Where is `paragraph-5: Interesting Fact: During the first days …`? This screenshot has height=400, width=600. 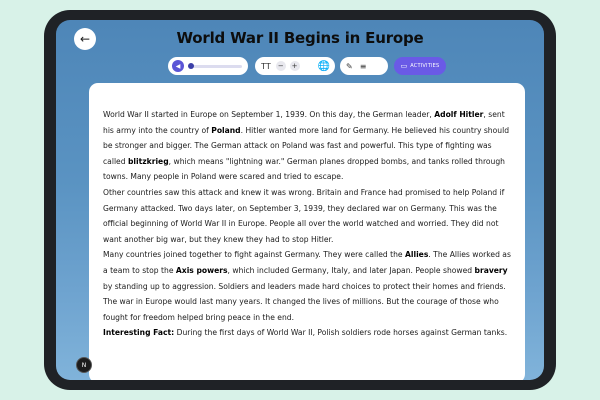
paragraph-5: Interesting Fact: During the first days … is located at coordinates (307, 333).